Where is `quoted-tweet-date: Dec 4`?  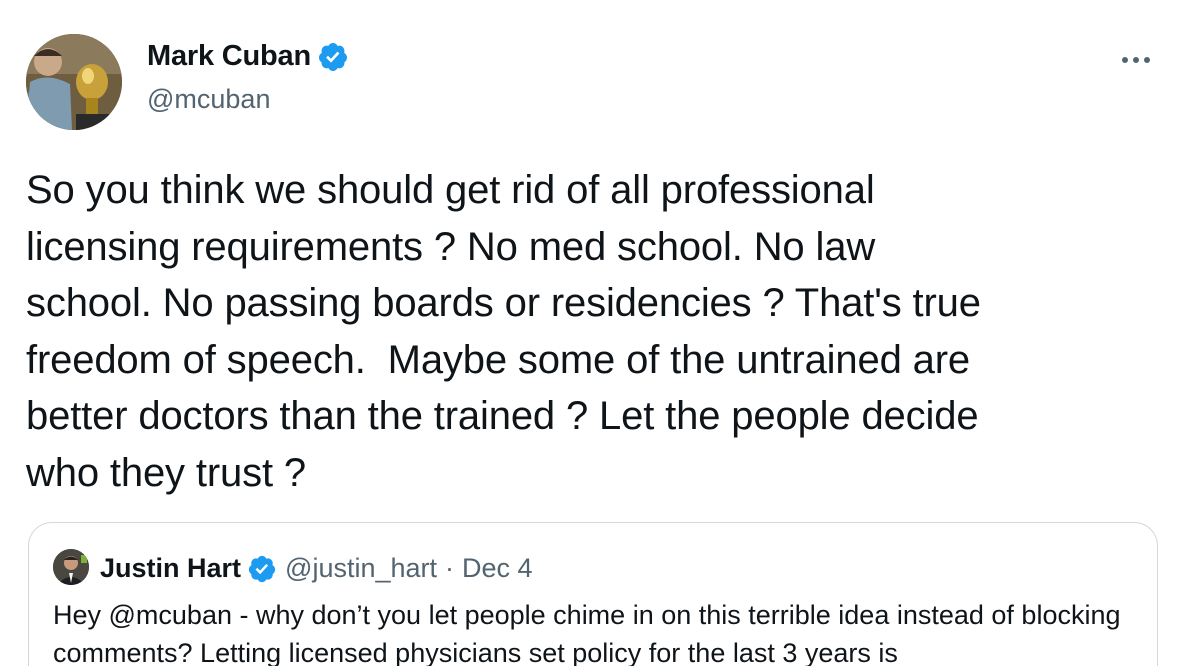
quoted-tweet-date: Dec 4 is located at coordinates (497, 568).